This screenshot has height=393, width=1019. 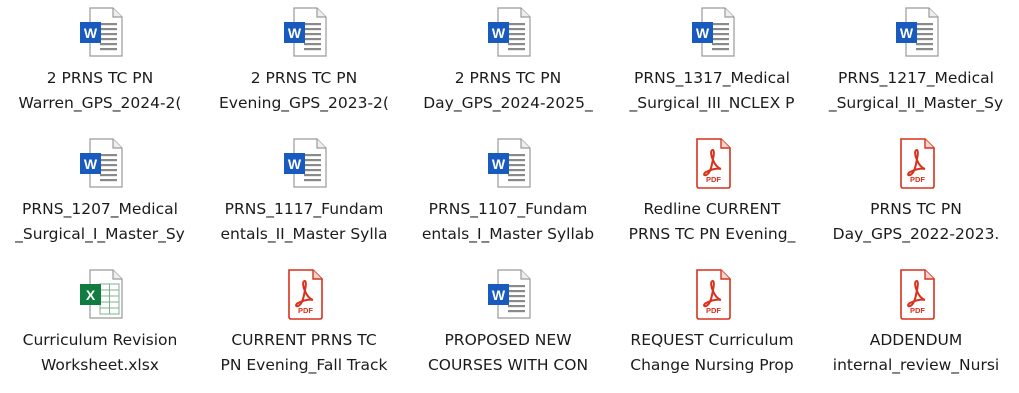 What do you see at coordinates (712, 103) in the screenshot?
I see `file-name-line-2: _Surgical_III_NCLEX P` at bounding box center [712, 103].